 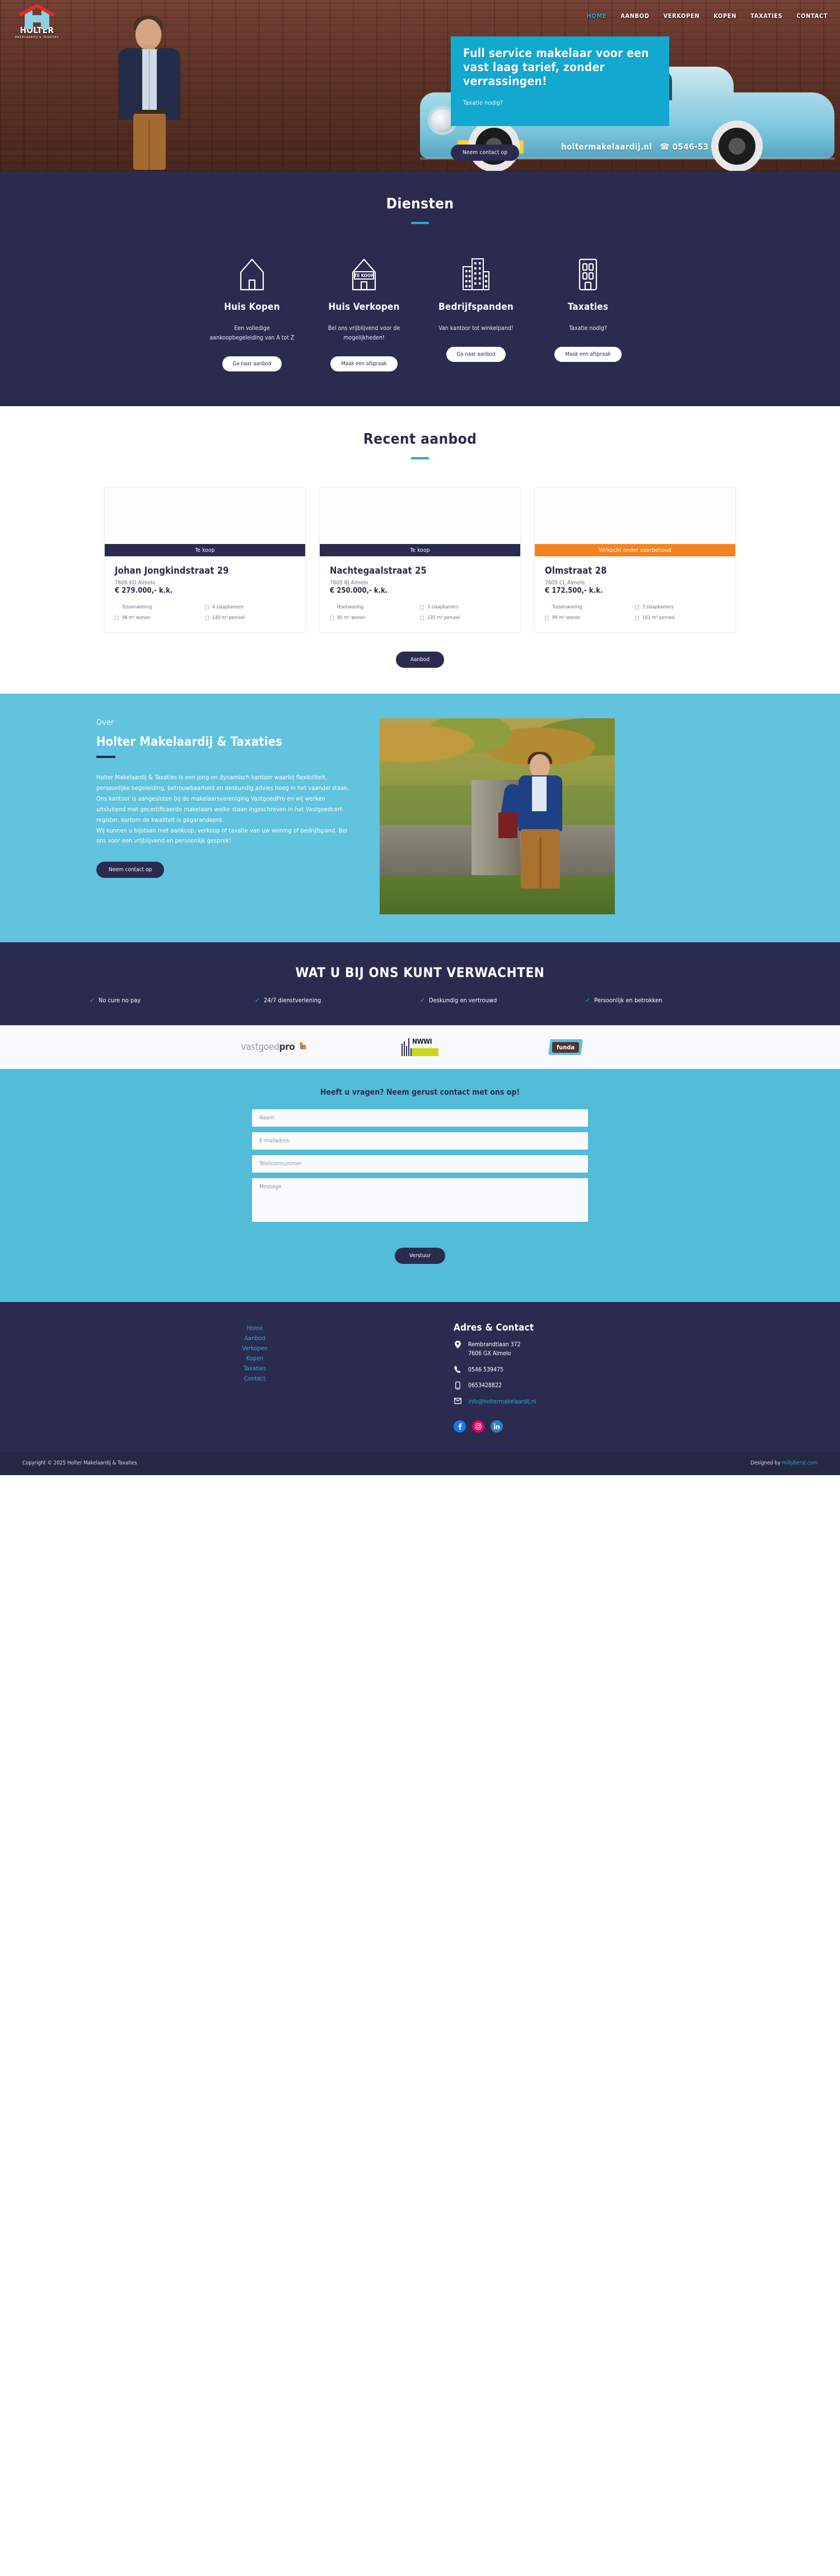 What do you see at coordinates (255, 1358) in the screenshot?
I see `footer-link-kopen: Kopen` at bounding box center [255, 1358].